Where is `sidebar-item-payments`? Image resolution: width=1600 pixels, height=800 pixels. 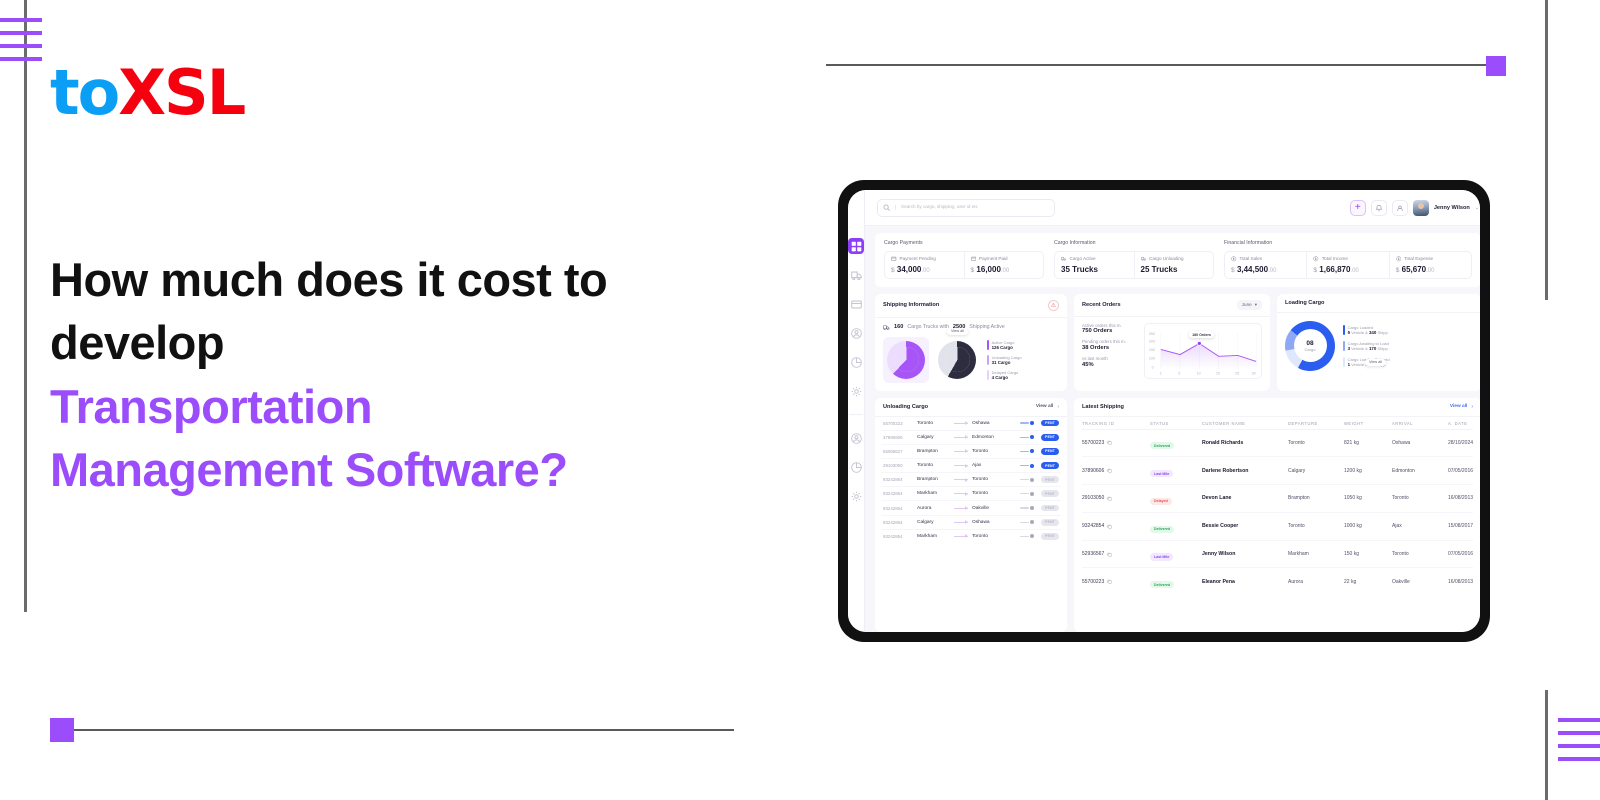 sidebar-item-payments is located at coordinates (856, 304).